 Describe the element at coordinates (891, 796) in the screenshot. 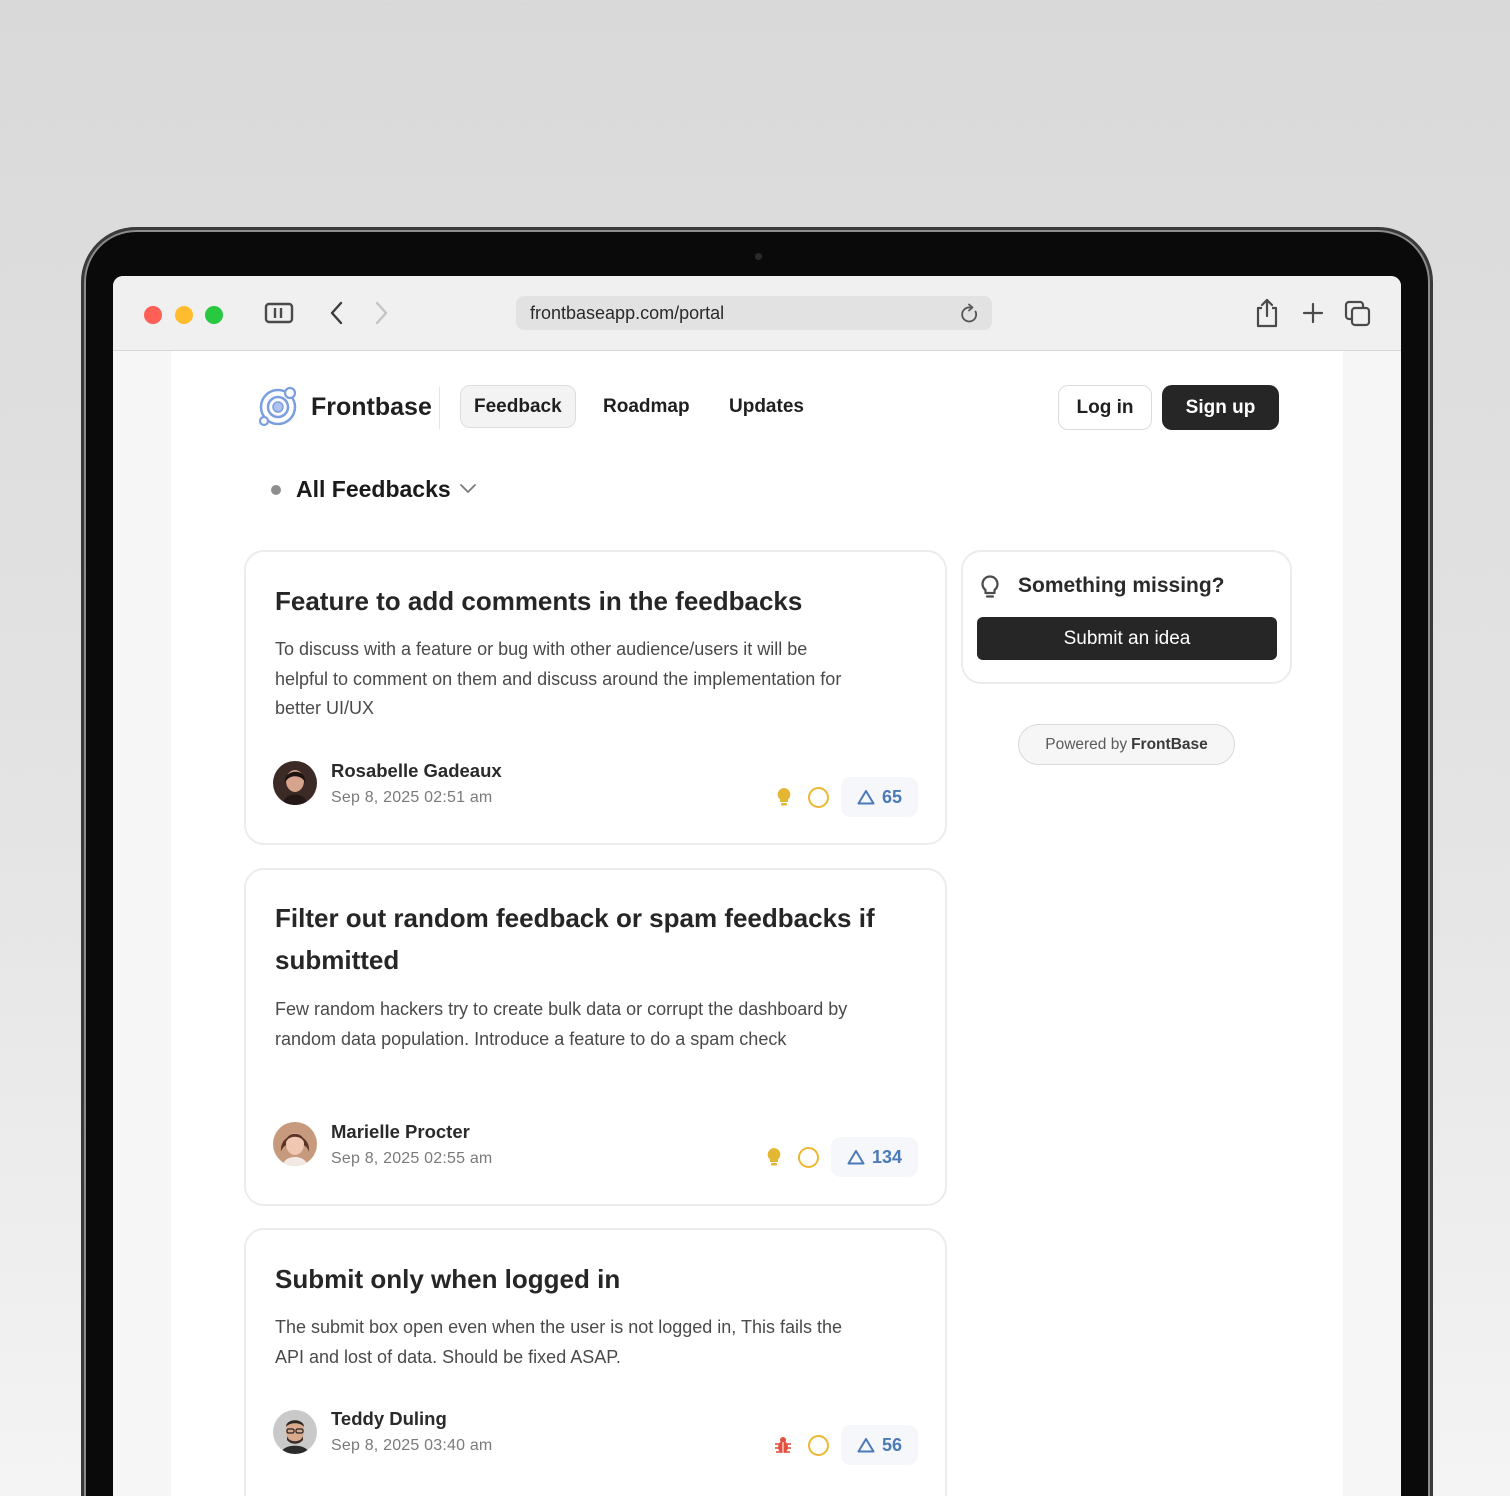

I see `vote-count: 65` at that location.